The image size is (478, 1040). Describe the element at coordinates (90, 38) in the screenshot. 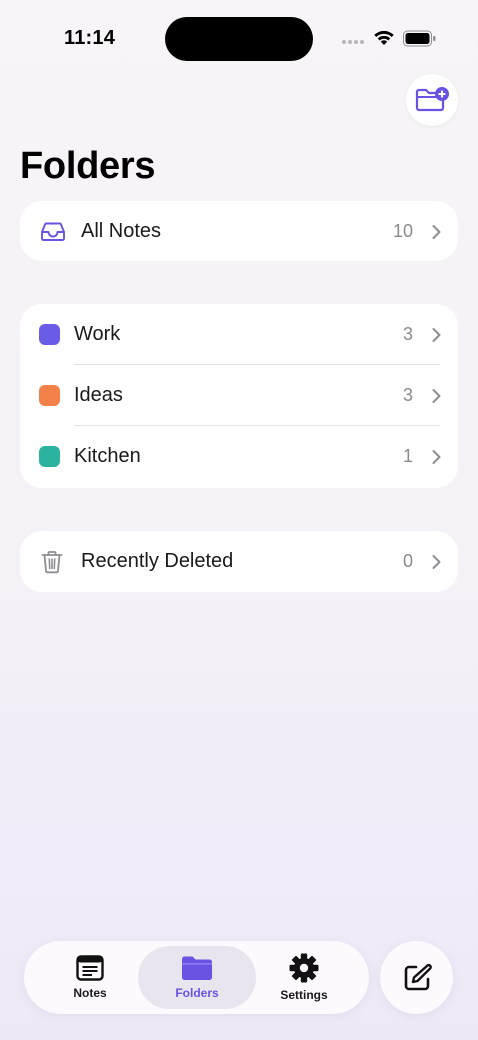

I see `status-time: 11:14` at that location.